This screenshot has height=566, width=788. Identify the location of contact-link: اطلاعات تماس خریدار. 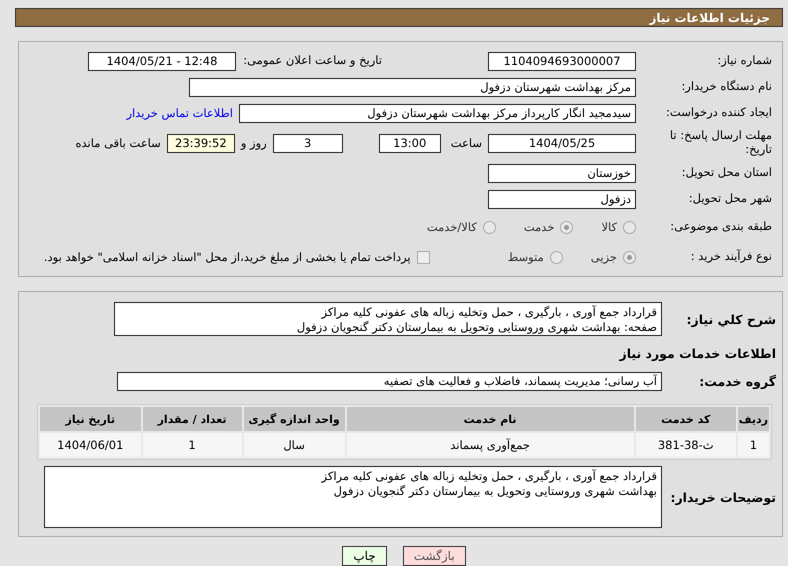
(179, 113).